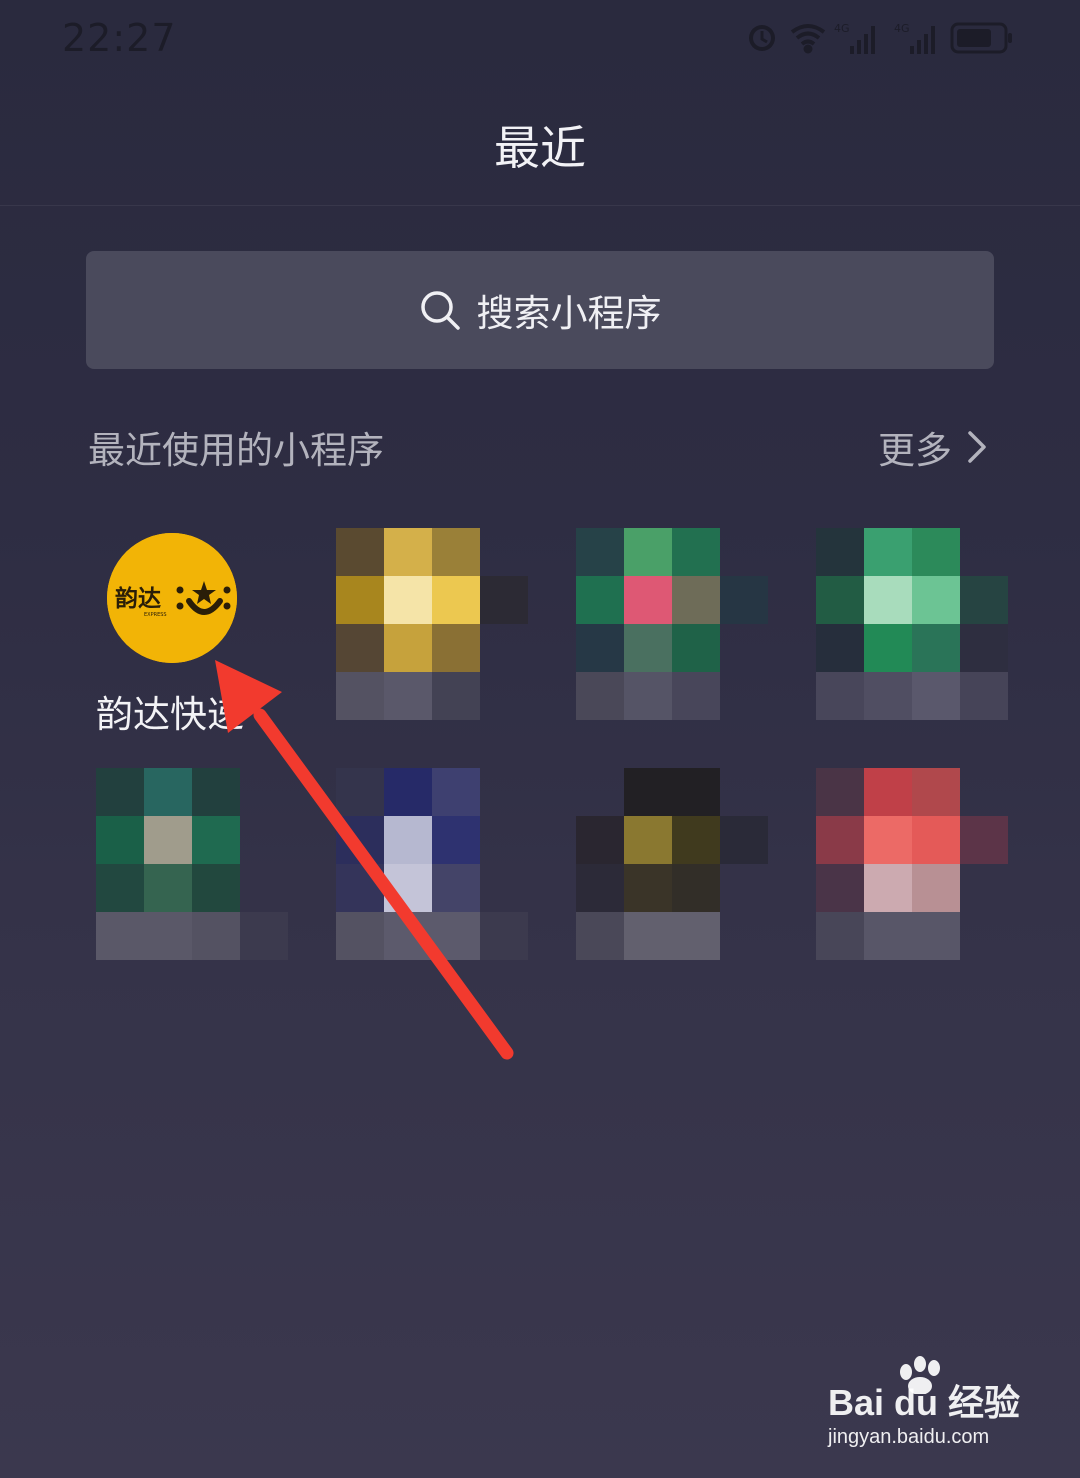 The image size is (1080, 1478). Describe the element at coordinates (569, 313) in the screenshot. I see `search-placeholder: 搜索小程序` at that location.